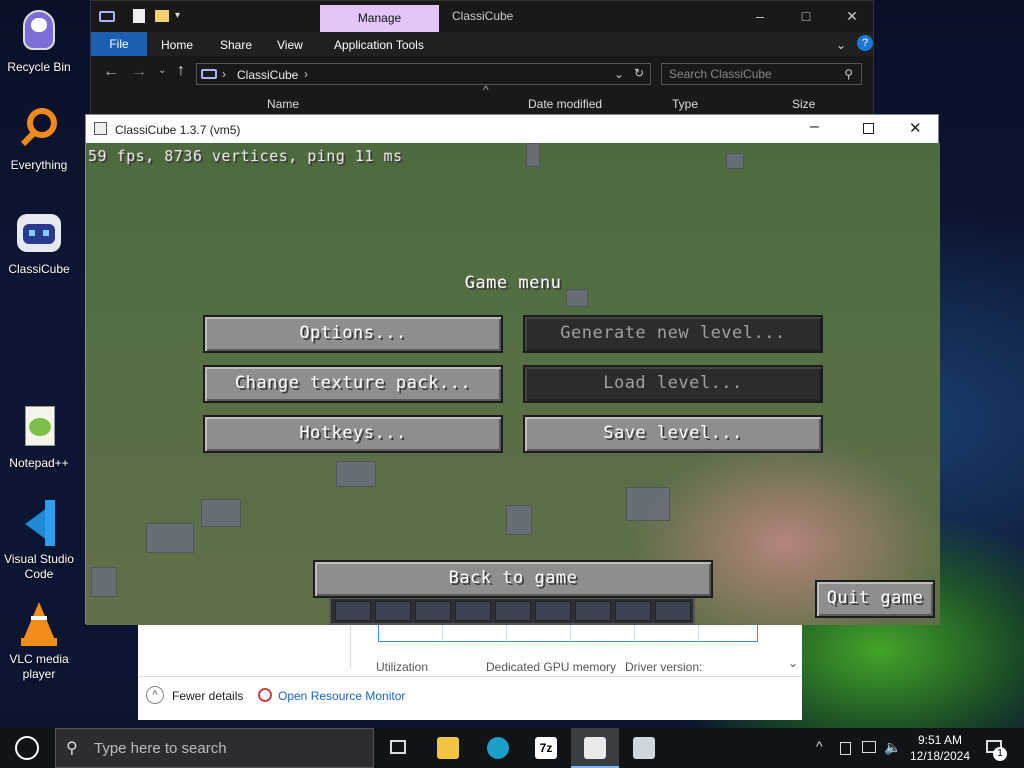 The image size is (1024, 768). I want to click on resource-monitor-icon, so click(265, 695).